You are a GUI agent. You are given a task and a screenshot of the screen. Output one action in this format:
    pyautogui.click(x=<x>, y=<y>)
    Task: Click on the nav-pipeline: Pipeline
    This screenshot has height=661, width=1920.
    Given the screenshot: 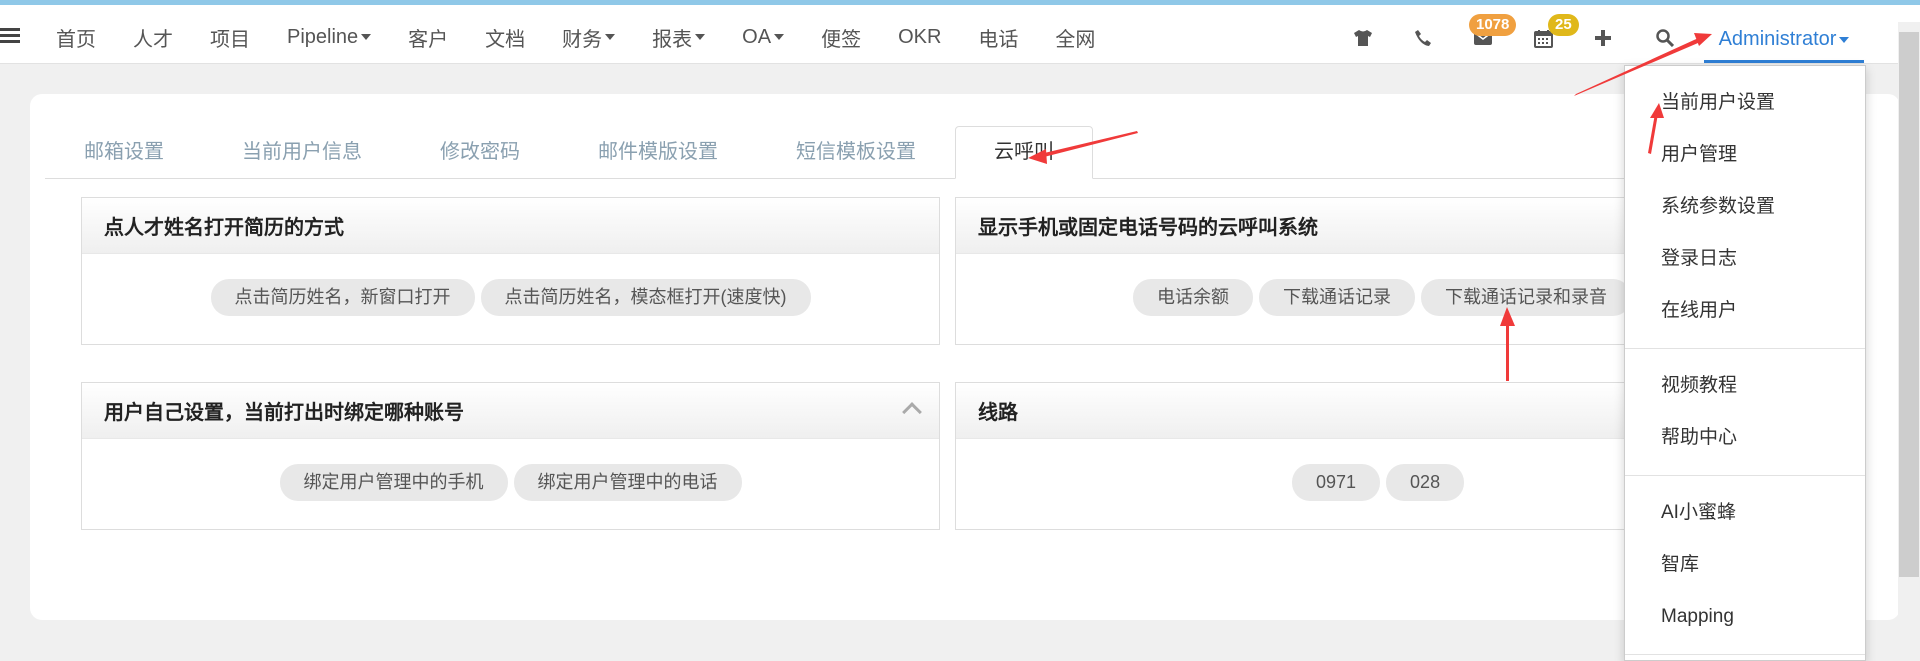 What is the action you would take?
    pyautogui.click(x=329, y=37)
    